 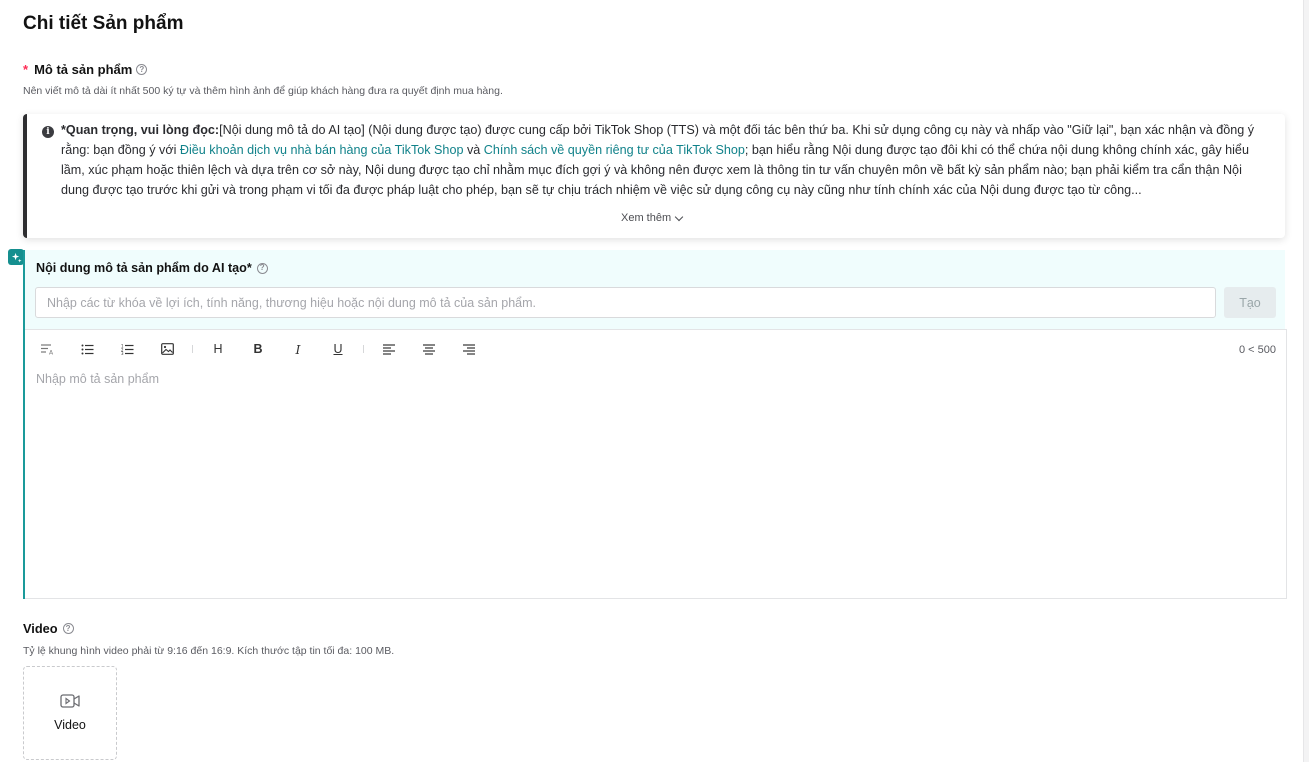 I want to click on italic-icon: I, so click(x=298, y=349).